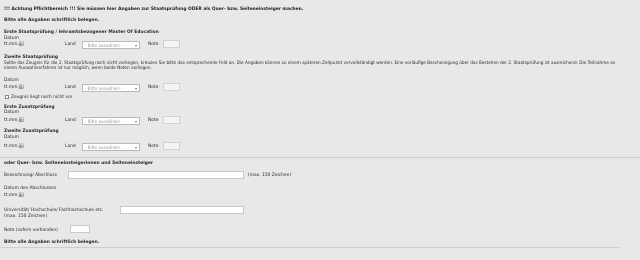  What do you see at coordinates (70, 44) in the screenshot?
I see `first-exam-land-label: Land` at bounding box center [70, 44].